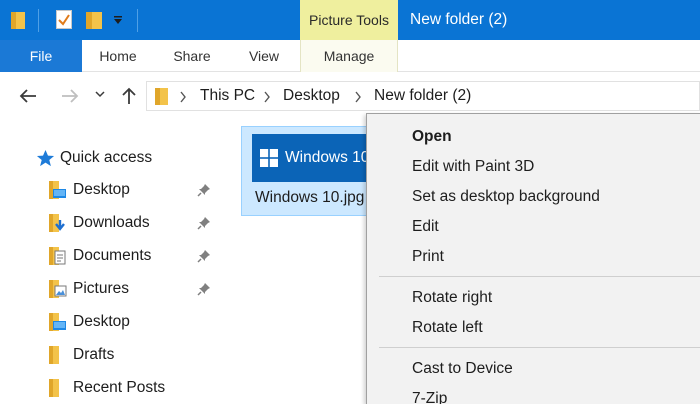  I want to click on file-name: Windows 10.jpg, so click(309, 198).